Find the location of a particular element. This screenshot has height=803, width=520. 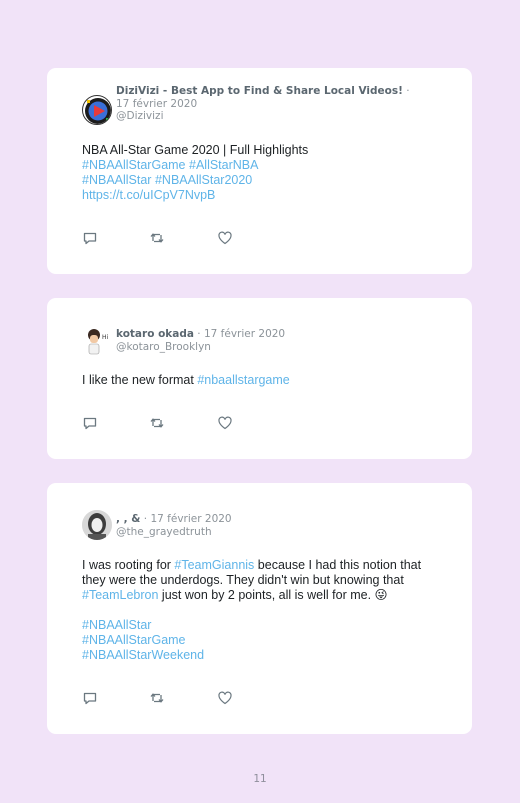

hashtag: #NBAAllStar2020 is located at coordinates (203, 180).